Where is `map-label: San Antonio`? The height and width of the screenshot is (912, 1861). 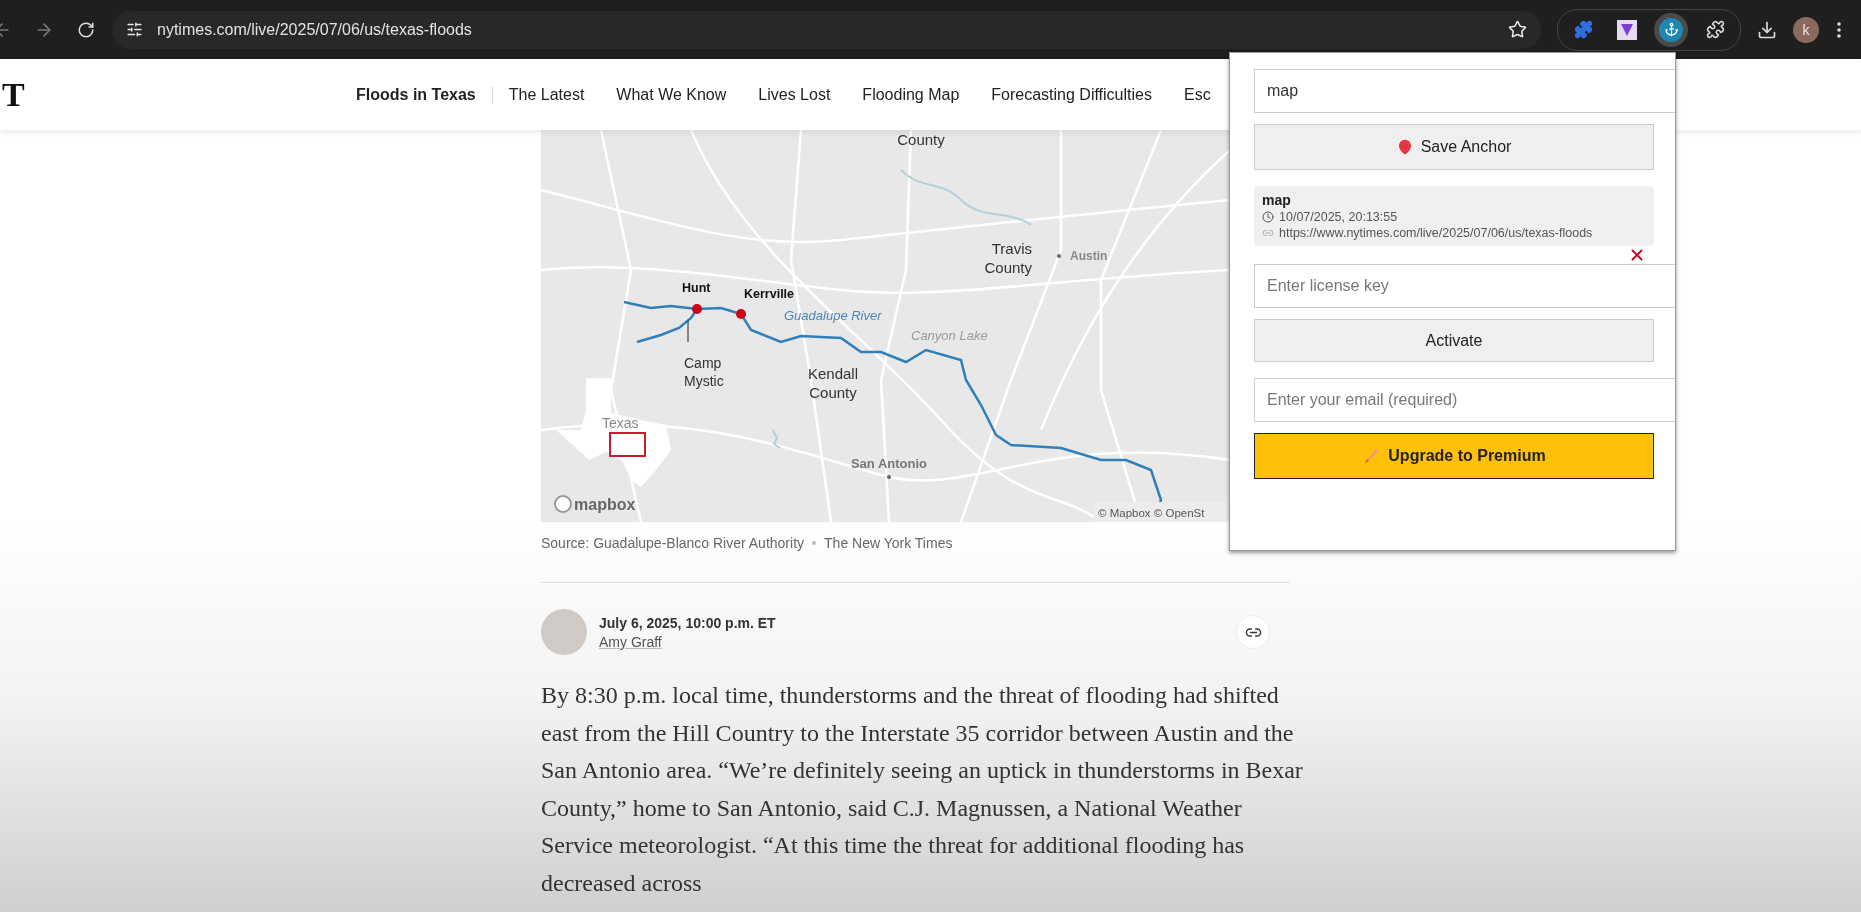
map-label: San Antonio is located at coordinates (889, 463).